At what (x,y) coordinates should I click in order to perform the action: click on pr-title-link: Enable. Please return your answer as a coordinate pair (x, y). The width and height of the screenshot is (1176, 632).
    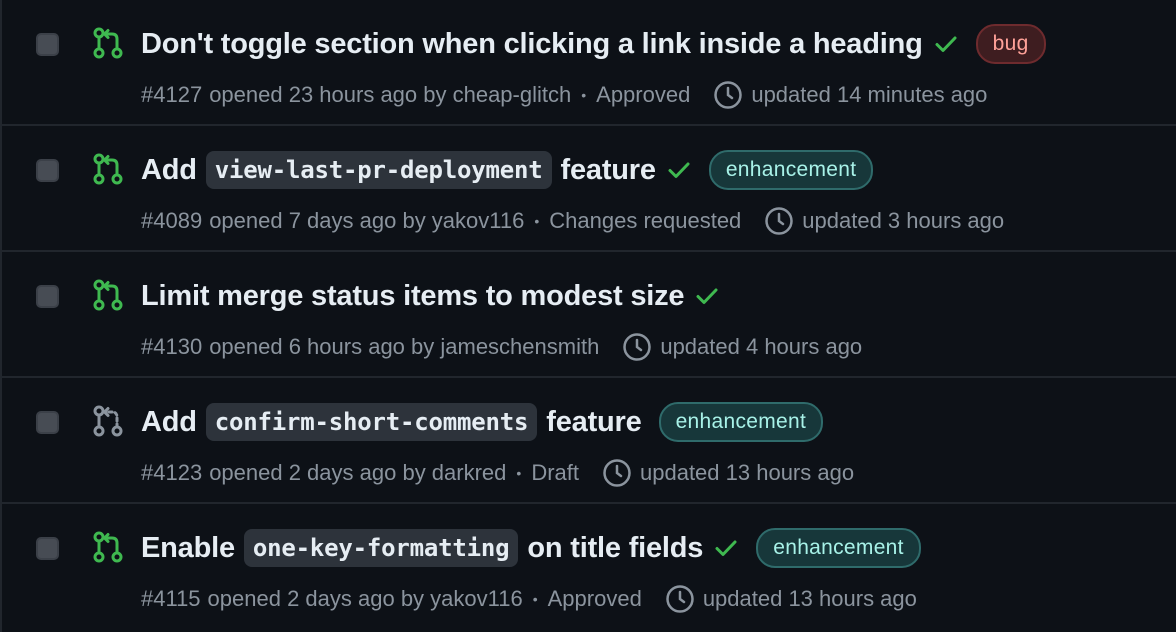
    Looking at the image, I should click on (188, 548).